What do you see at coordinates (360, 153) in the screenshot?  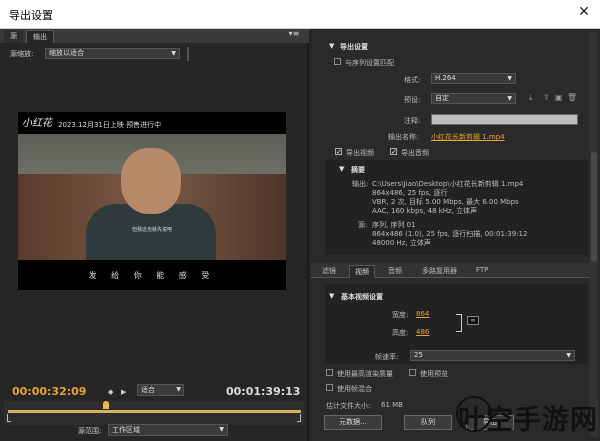 I see `export-video-label: 导出视频` at bounding box center [360, 153].